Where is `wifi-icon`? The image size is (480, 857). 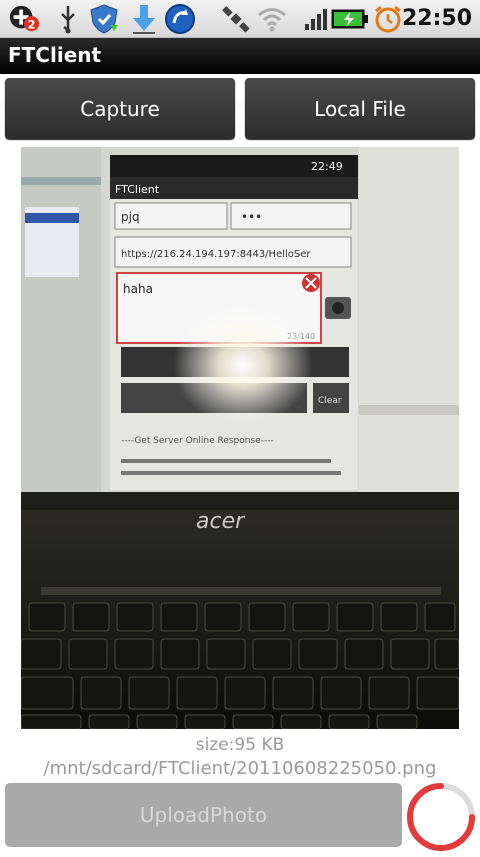
wifi-icon is located at coordinates (272, 19).